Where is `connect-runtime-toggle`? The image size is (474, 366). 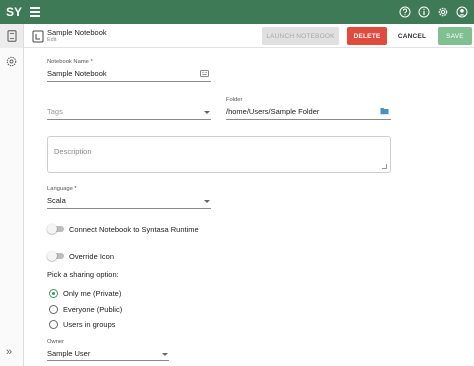
connect-runtime-toggle is located at coordinates (56, 229).